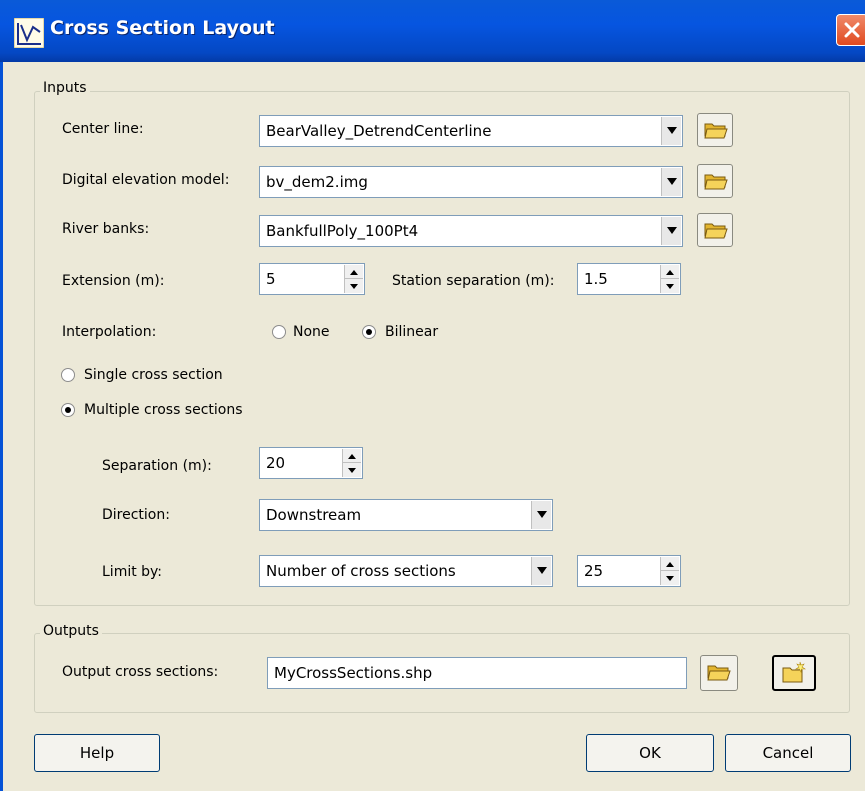 This screenshot has height=791, width=865. What do you see at coordinates (411, 332) in the screenshot?
I see `interpolation-bilinear-label: Bilinear` at bounding box center [411, 332].